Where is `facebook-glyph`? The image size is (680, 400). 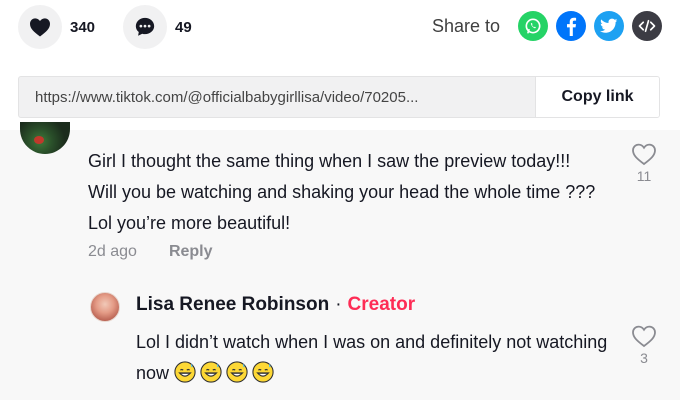 facebook-glyph is located at coordinates (572, 26).